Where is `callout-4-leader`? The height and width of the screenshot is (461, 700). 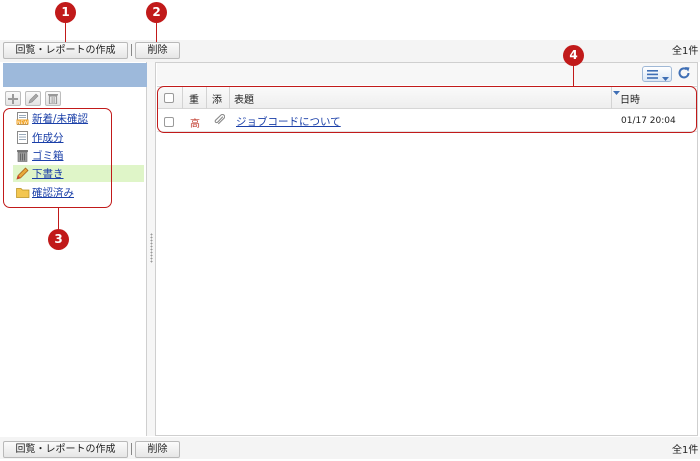 callout-4-leader is located at coordinates (573, 76).